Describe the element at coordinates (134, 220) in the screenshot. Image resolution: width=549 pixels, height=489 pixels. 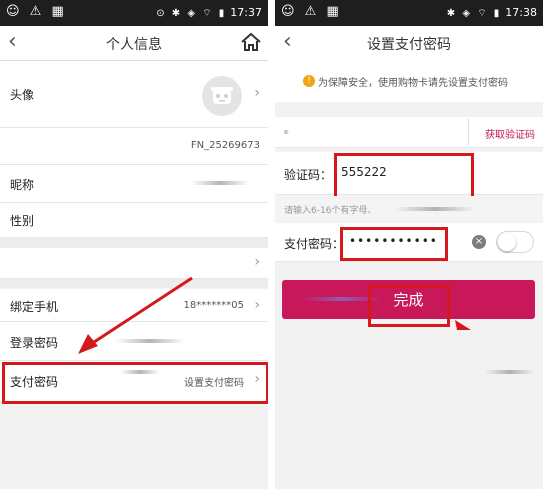
I see `gender-row: 性别` at that location.